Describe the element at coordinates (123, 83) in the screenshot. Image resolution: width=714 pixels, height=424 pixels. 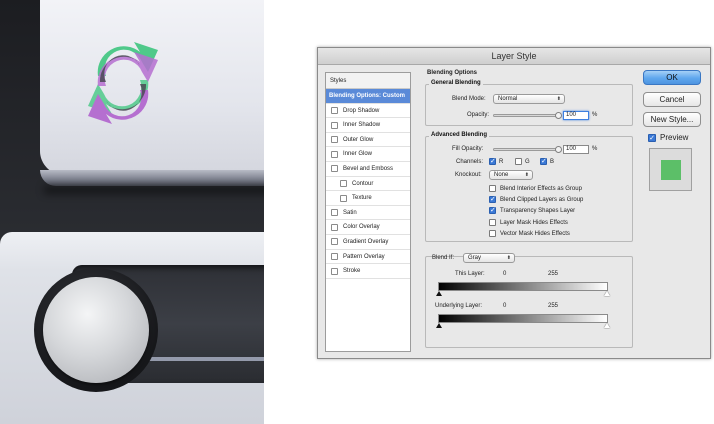
I see `refresh-icon` at that location.